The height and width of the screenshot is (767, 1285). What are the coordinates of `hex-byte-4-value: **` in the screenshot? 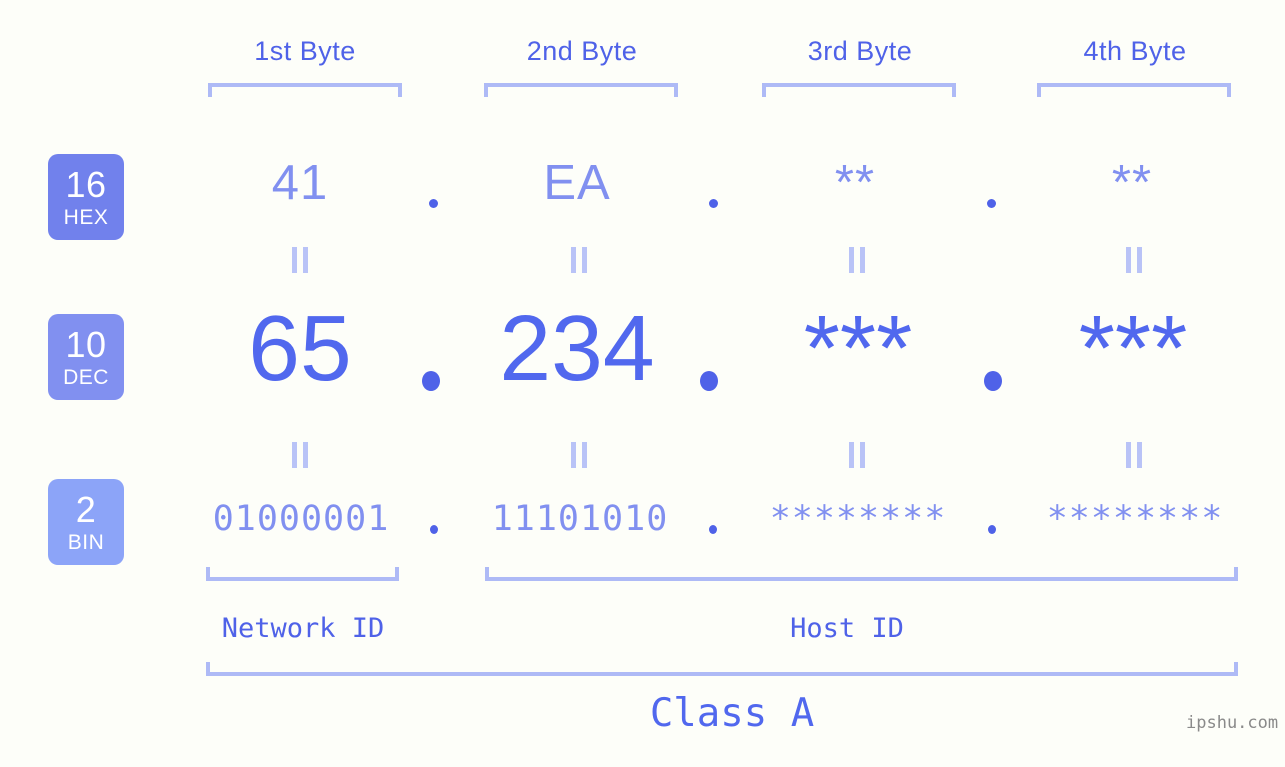 It's located at (1132, 183).